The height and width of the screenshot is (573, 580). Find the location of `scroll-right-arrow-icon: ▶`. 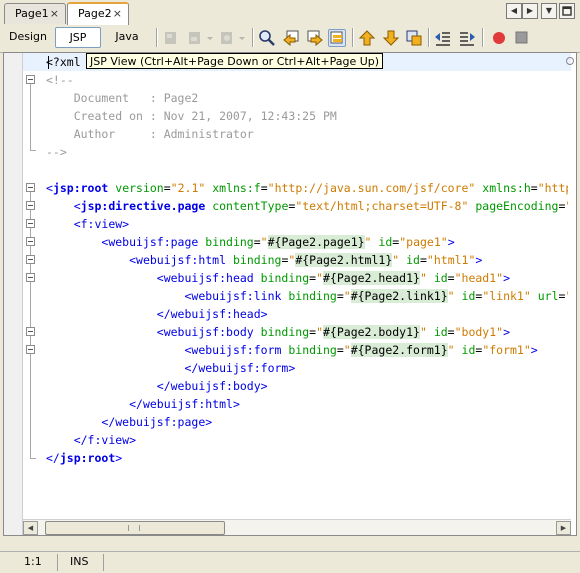

scroll-right-arrow-icon: ▶ is located at coordinates (563, 528).